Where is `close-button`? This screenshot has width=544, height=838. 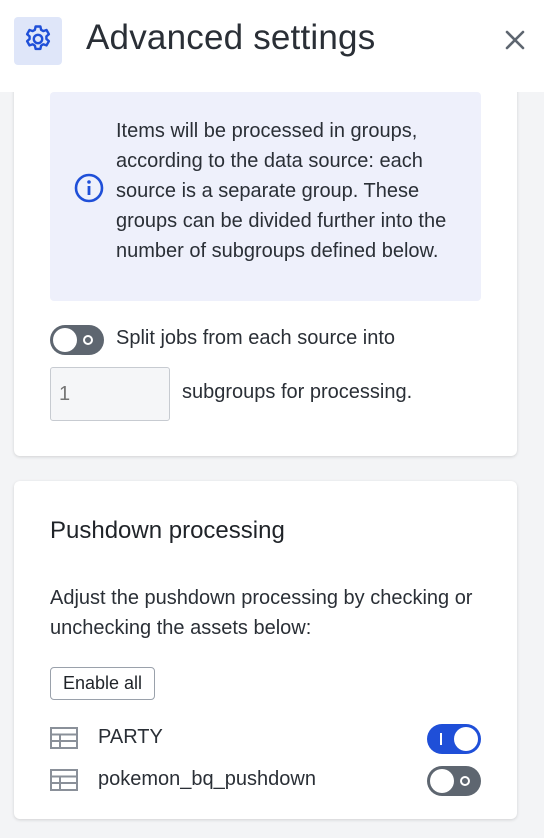
close-button is located at coordinates (515, 42).